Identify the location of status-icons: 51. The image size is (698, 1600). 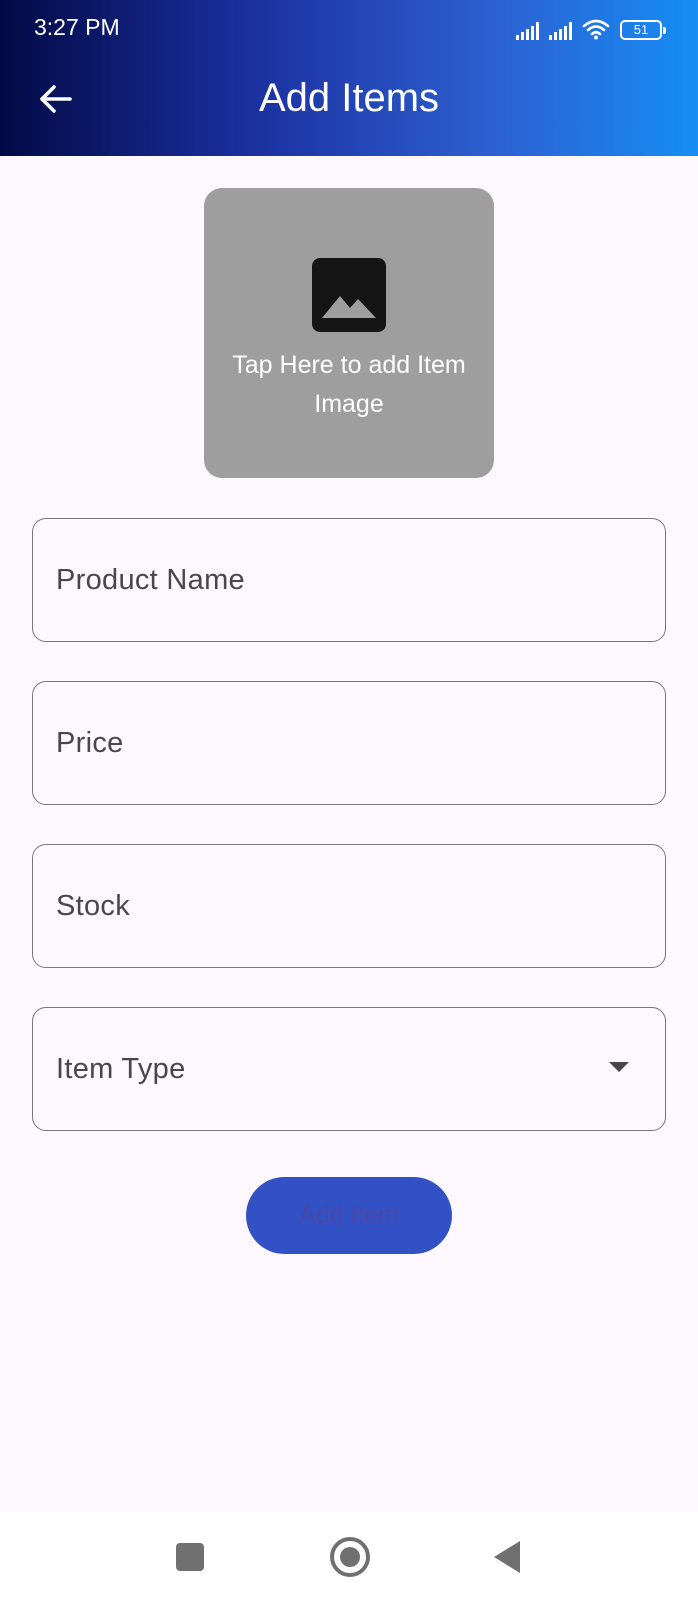
(591, 27).